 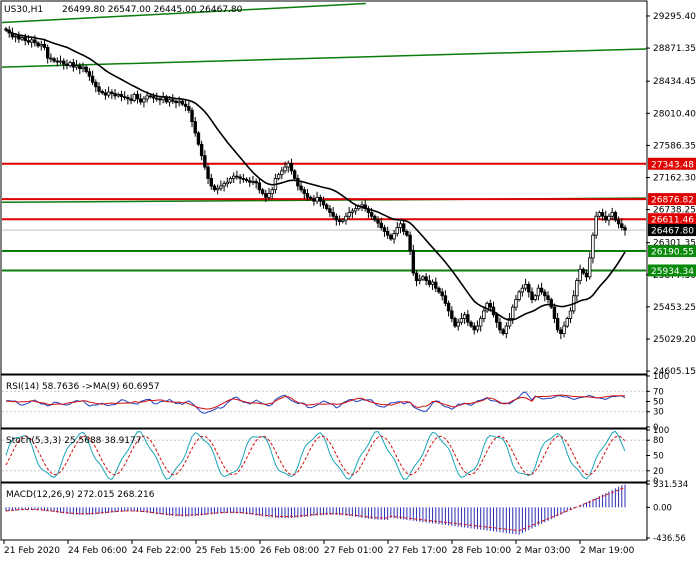 I want to click on price-y-tick-label: 28434.45, so click(x=674, y=82).